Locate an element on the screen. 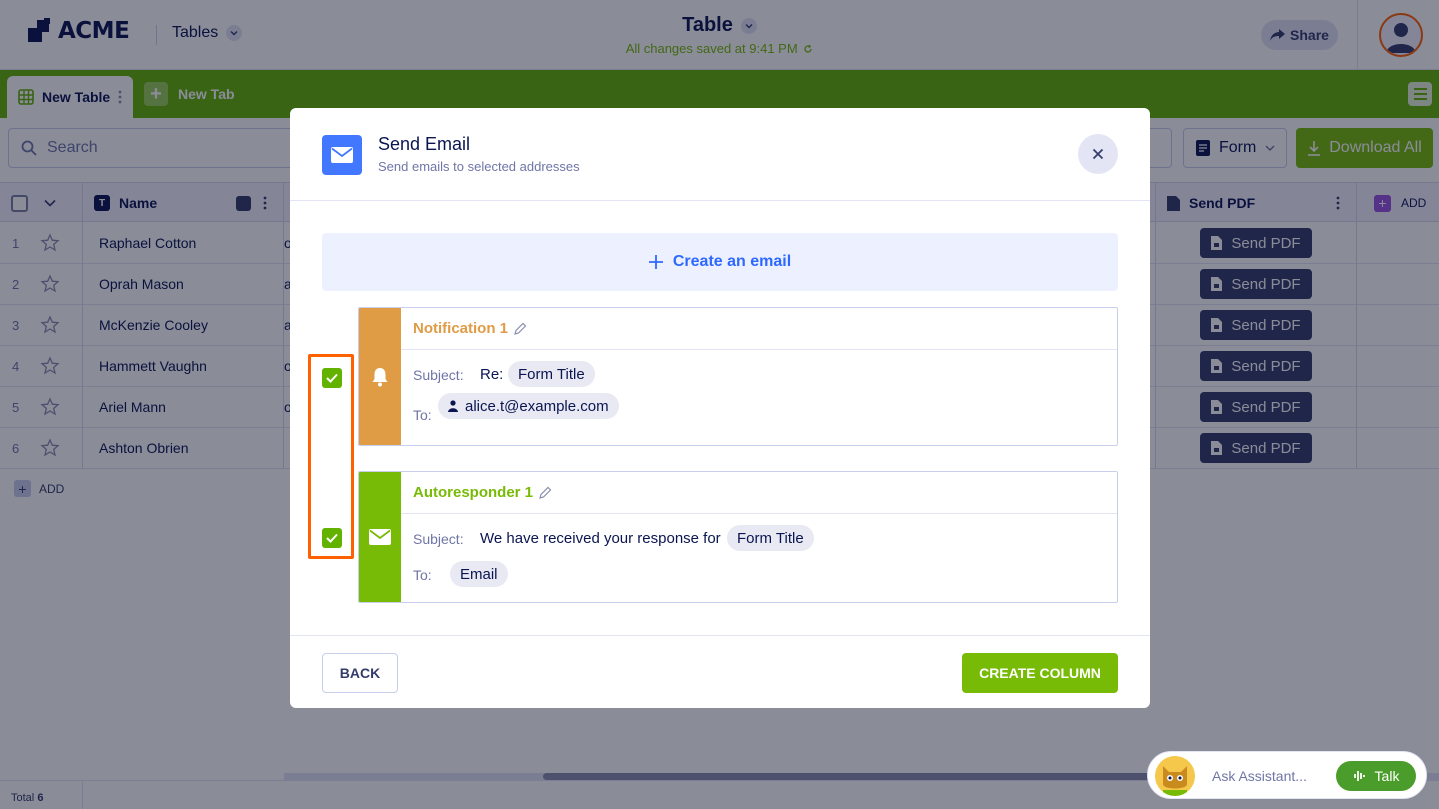 The width and height of the screenshot is (1439, 809). plus-icon is located at coordinates (655, 262).